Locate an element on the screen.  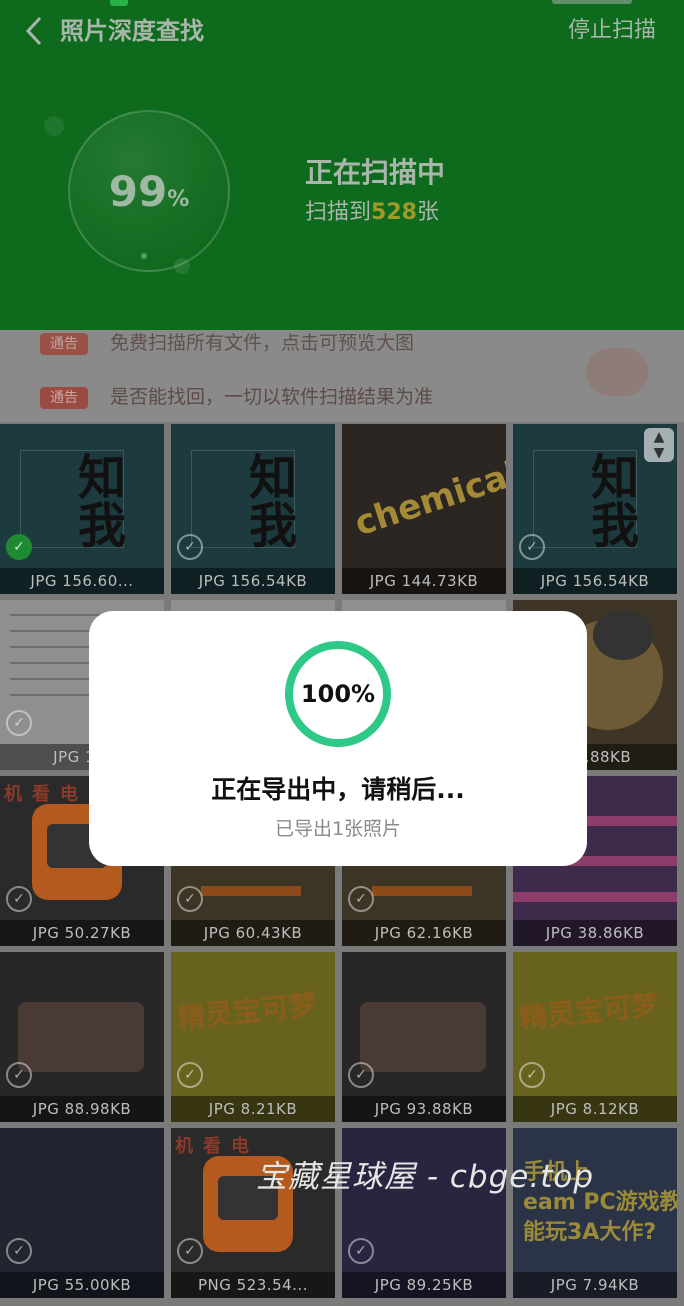
notice-item: 通告 免费扫描所有文件，点击可预览大图 is located at coordinates (227, 343).